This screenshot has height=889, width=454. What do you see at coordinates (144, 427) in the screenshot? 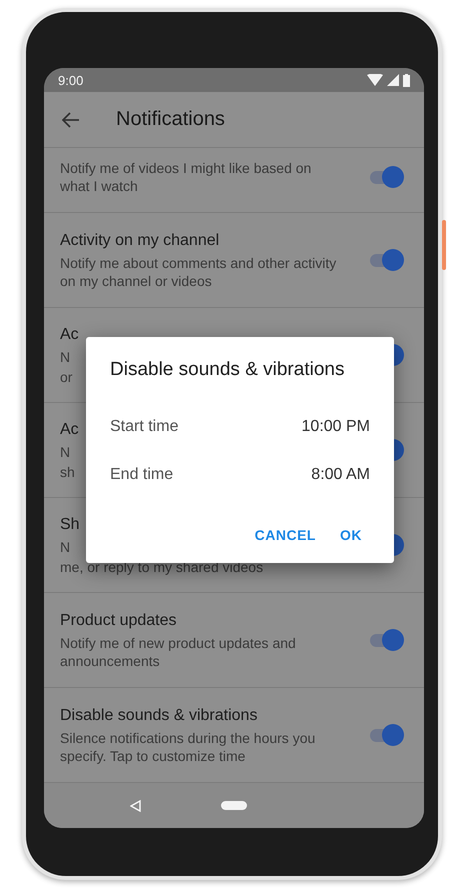
I see `time-label: Start time` at bounding box center [144, 427].